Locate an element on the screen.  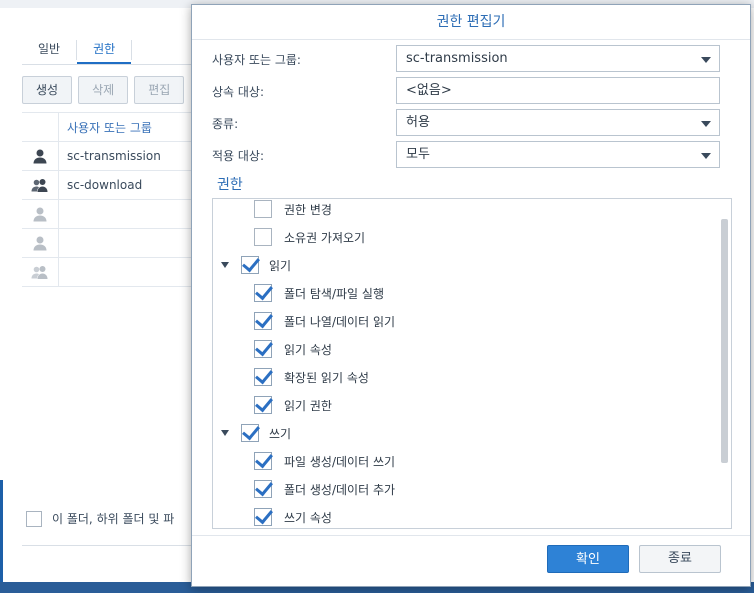
inherit-from-row: 상속 대상: <없음> is located at coordinates (472, 91).